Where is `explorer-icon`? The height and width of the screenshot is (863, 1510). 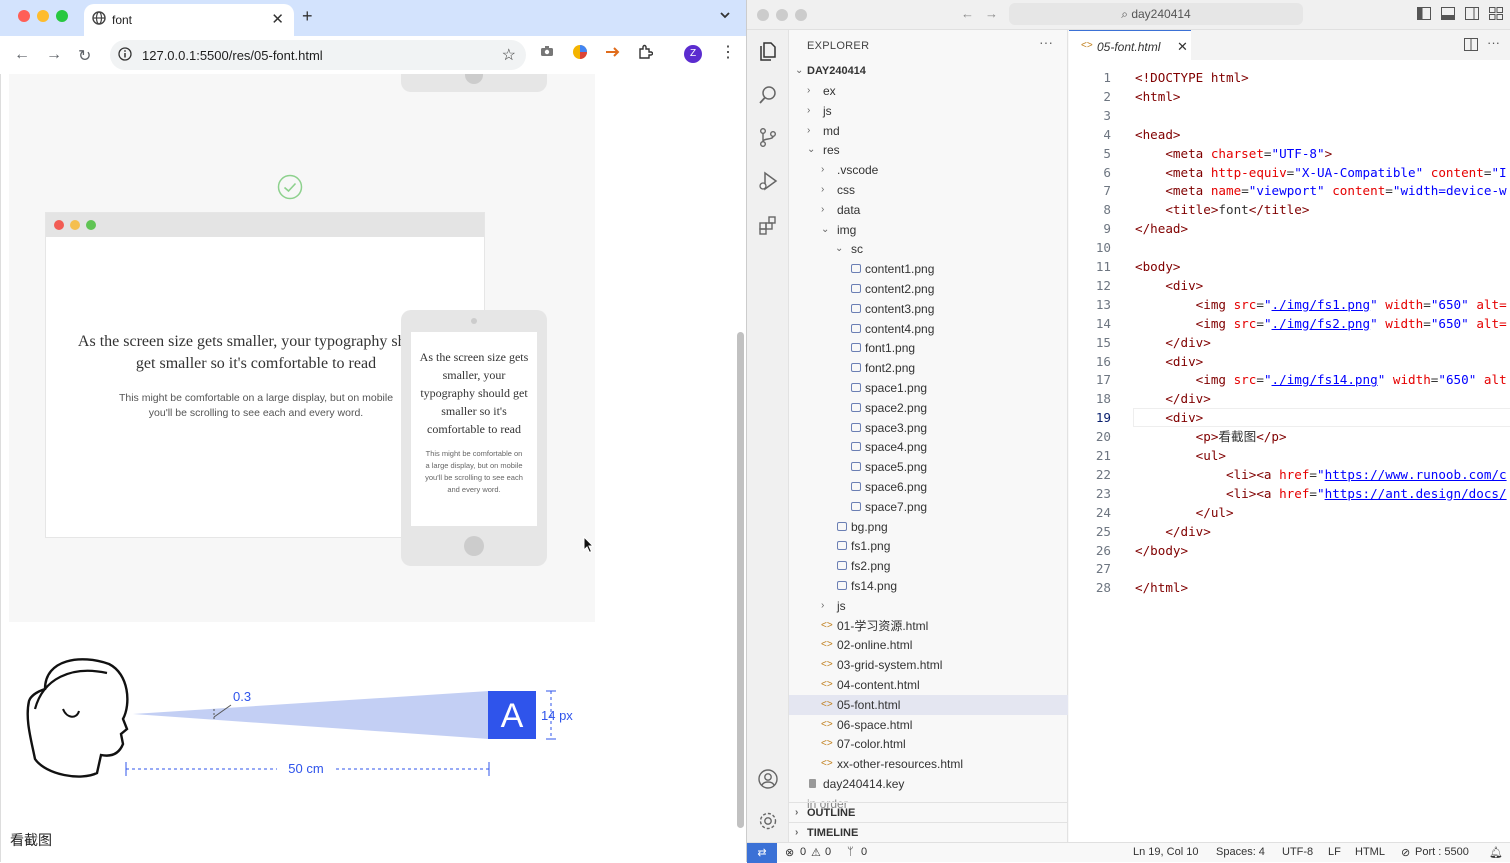
explorer-icon is located at coordinates (768, 53).